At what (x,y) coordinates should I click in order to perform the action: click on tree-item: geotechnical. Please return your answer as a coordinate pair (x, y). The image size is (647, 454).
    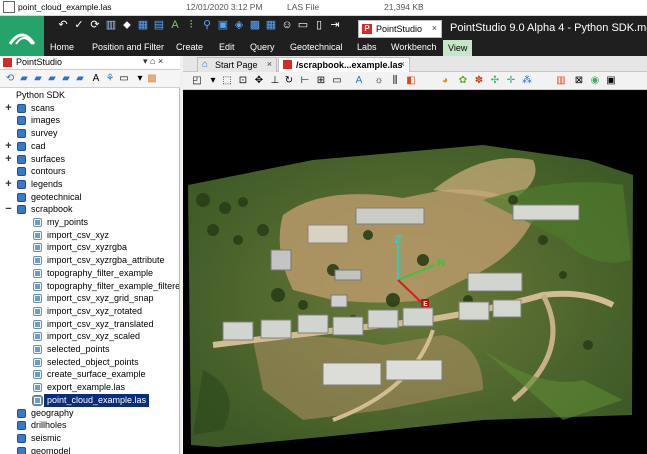
    Looking at the image, I should click on (89, 197).